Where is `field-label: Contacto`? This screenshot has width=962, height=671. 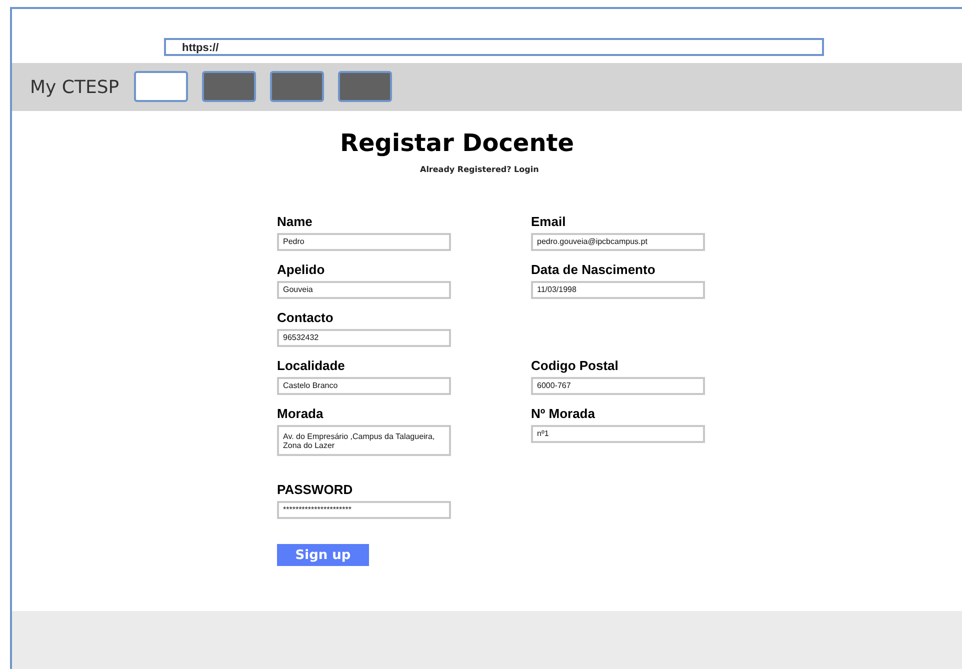 field-label: Contacto is located at coordinates (305, 317).